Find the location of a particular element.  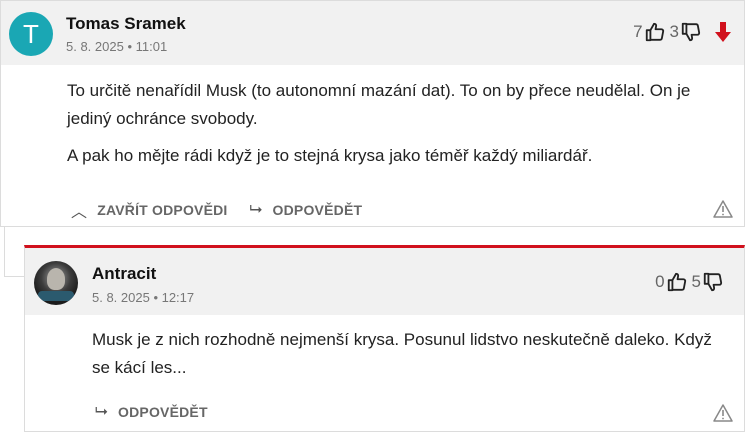

vote-panel: 7 3 is located at coordinates (684, 32).